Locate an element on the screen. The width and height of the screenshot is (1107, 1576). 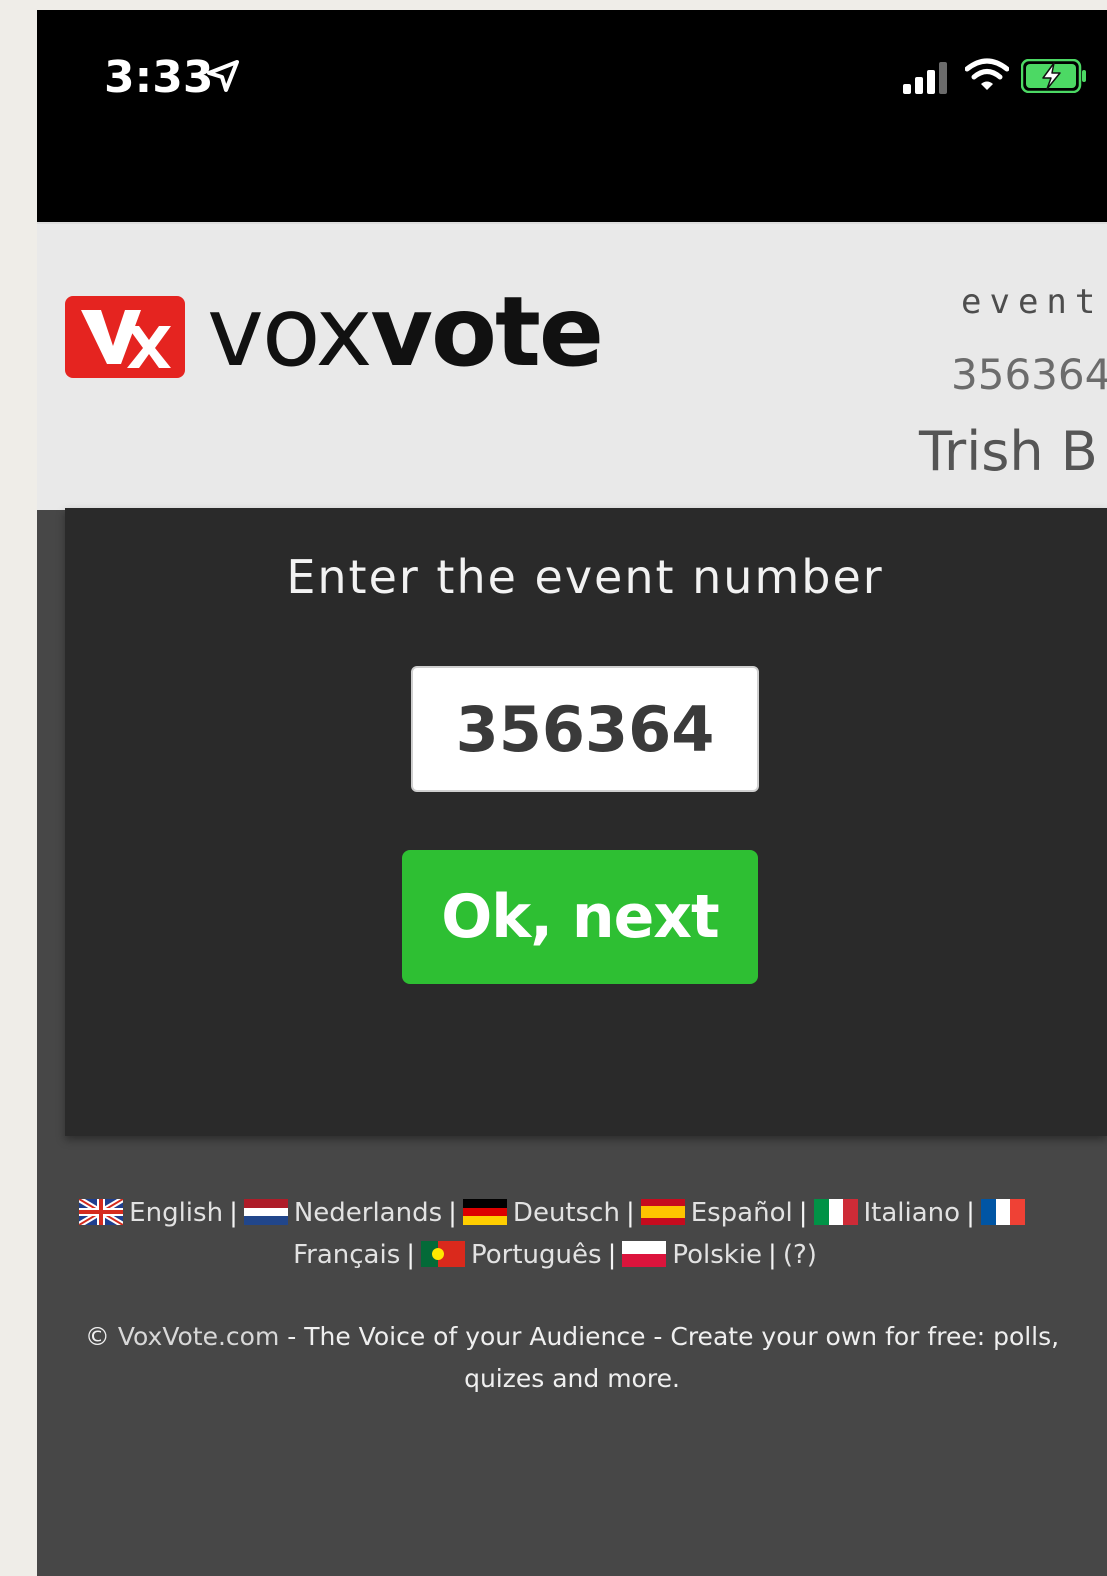
status-time: 3:33 is located at coordinates (159, 77).